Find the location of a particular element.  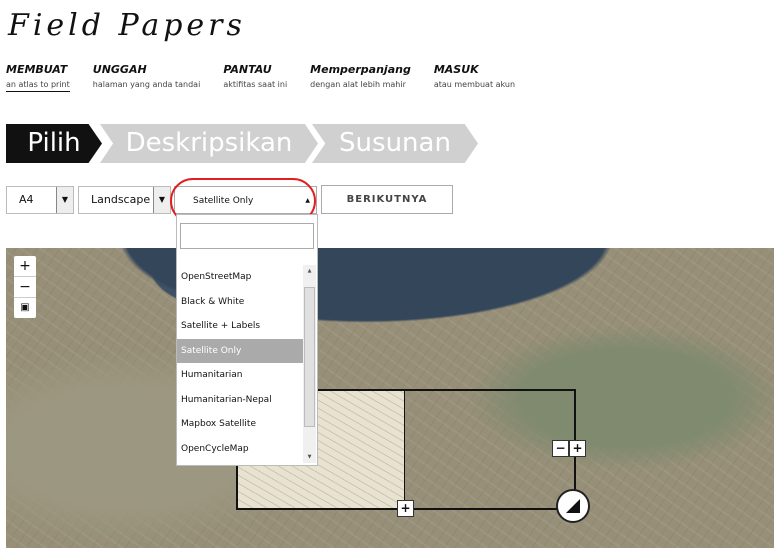

column-controls: − + is located at coordinates (569, 448).